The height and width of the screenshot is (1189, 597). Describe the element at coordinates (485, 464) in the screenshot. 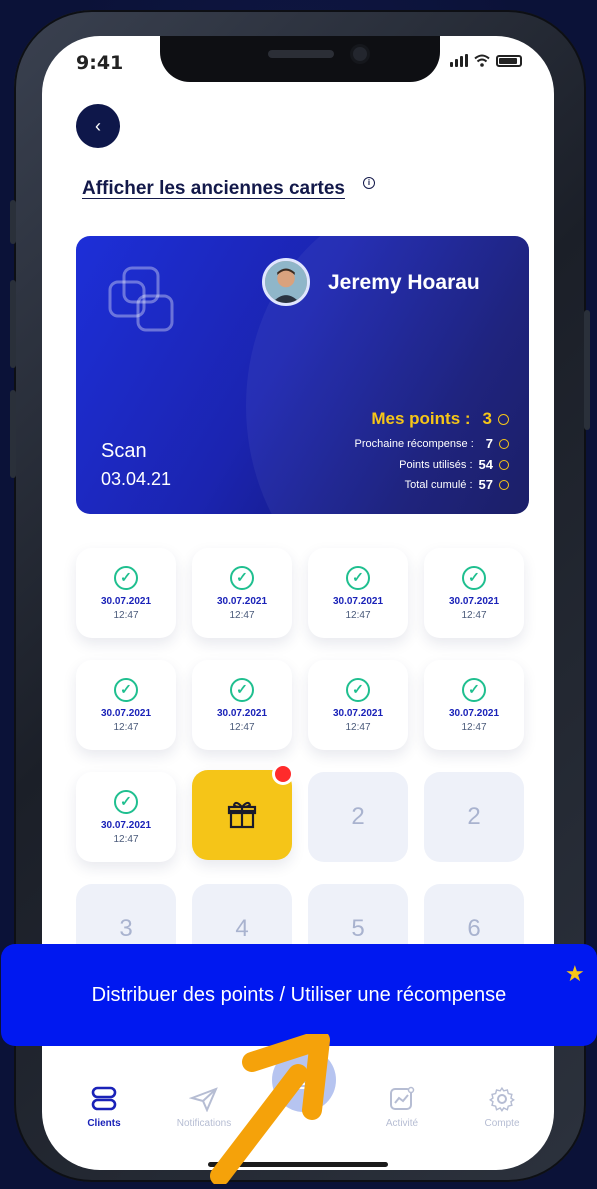

I see `used-points-value: 54` at that location.